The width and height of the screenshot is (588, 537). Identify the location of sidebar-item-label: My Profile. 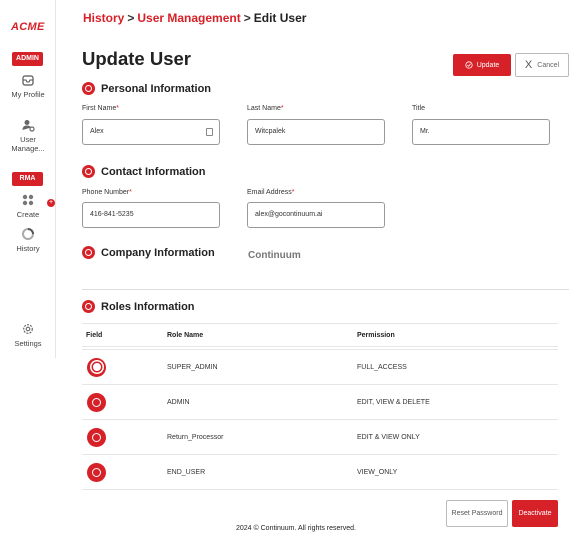
(28, 94).